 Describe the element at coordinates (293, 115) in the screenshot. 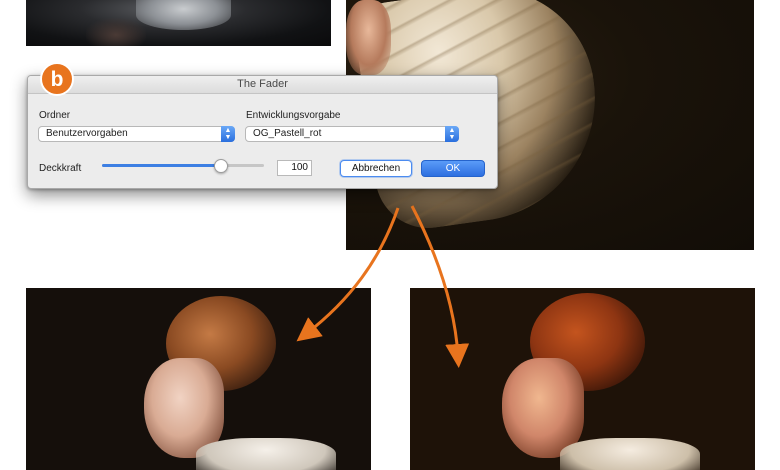

I see `preset-label: Entwicklungsvorgabe` at that location.